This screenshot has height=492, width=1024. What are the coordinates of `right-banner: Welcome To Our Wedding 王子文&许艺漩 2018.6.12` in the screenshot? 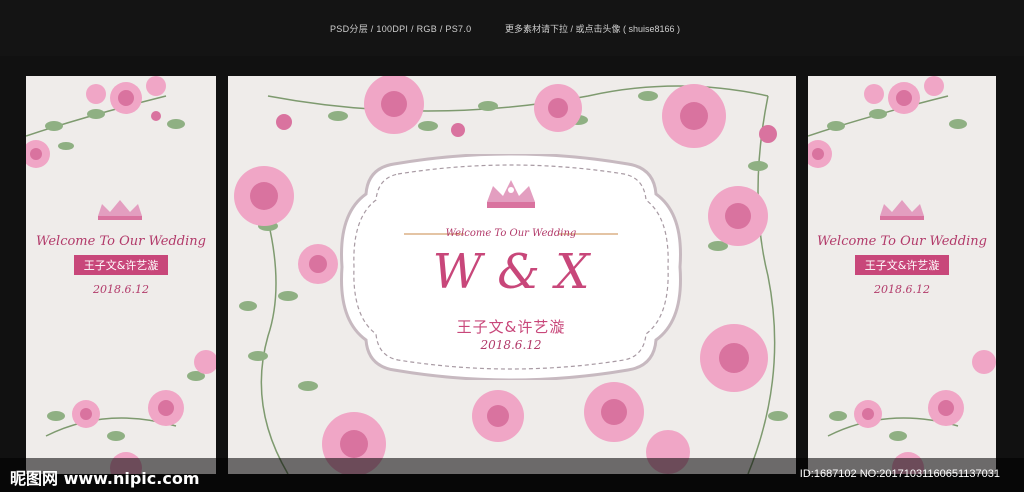 It's located at (902, 275).